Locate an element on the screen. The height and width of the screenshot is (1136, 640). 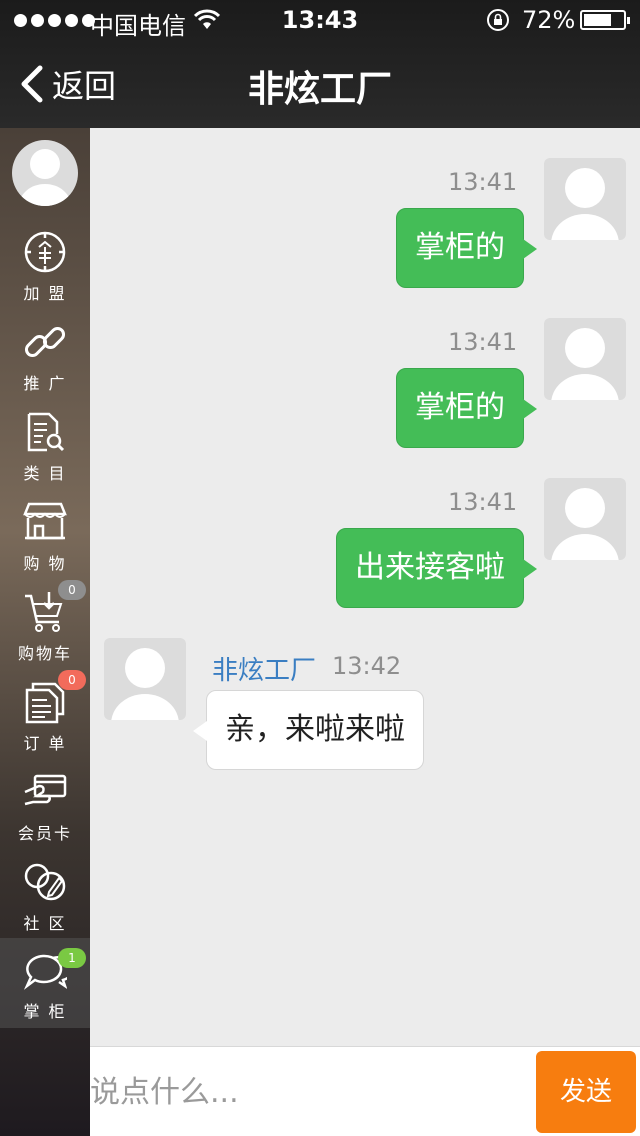
member-card-icon is located at coordinates (45, 790).